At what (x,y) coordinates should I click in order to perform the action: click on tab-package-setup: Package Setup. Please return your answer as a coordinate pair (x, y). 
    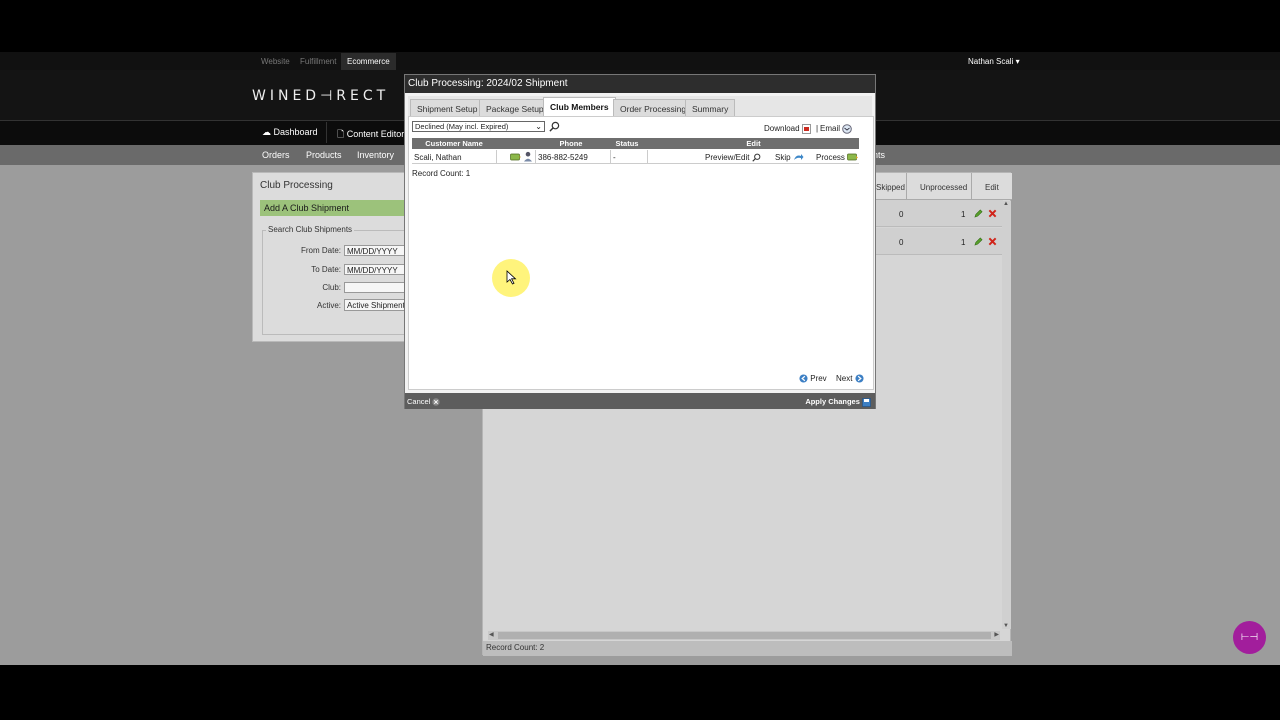
    Looking at the image, I should click on (515, 107).